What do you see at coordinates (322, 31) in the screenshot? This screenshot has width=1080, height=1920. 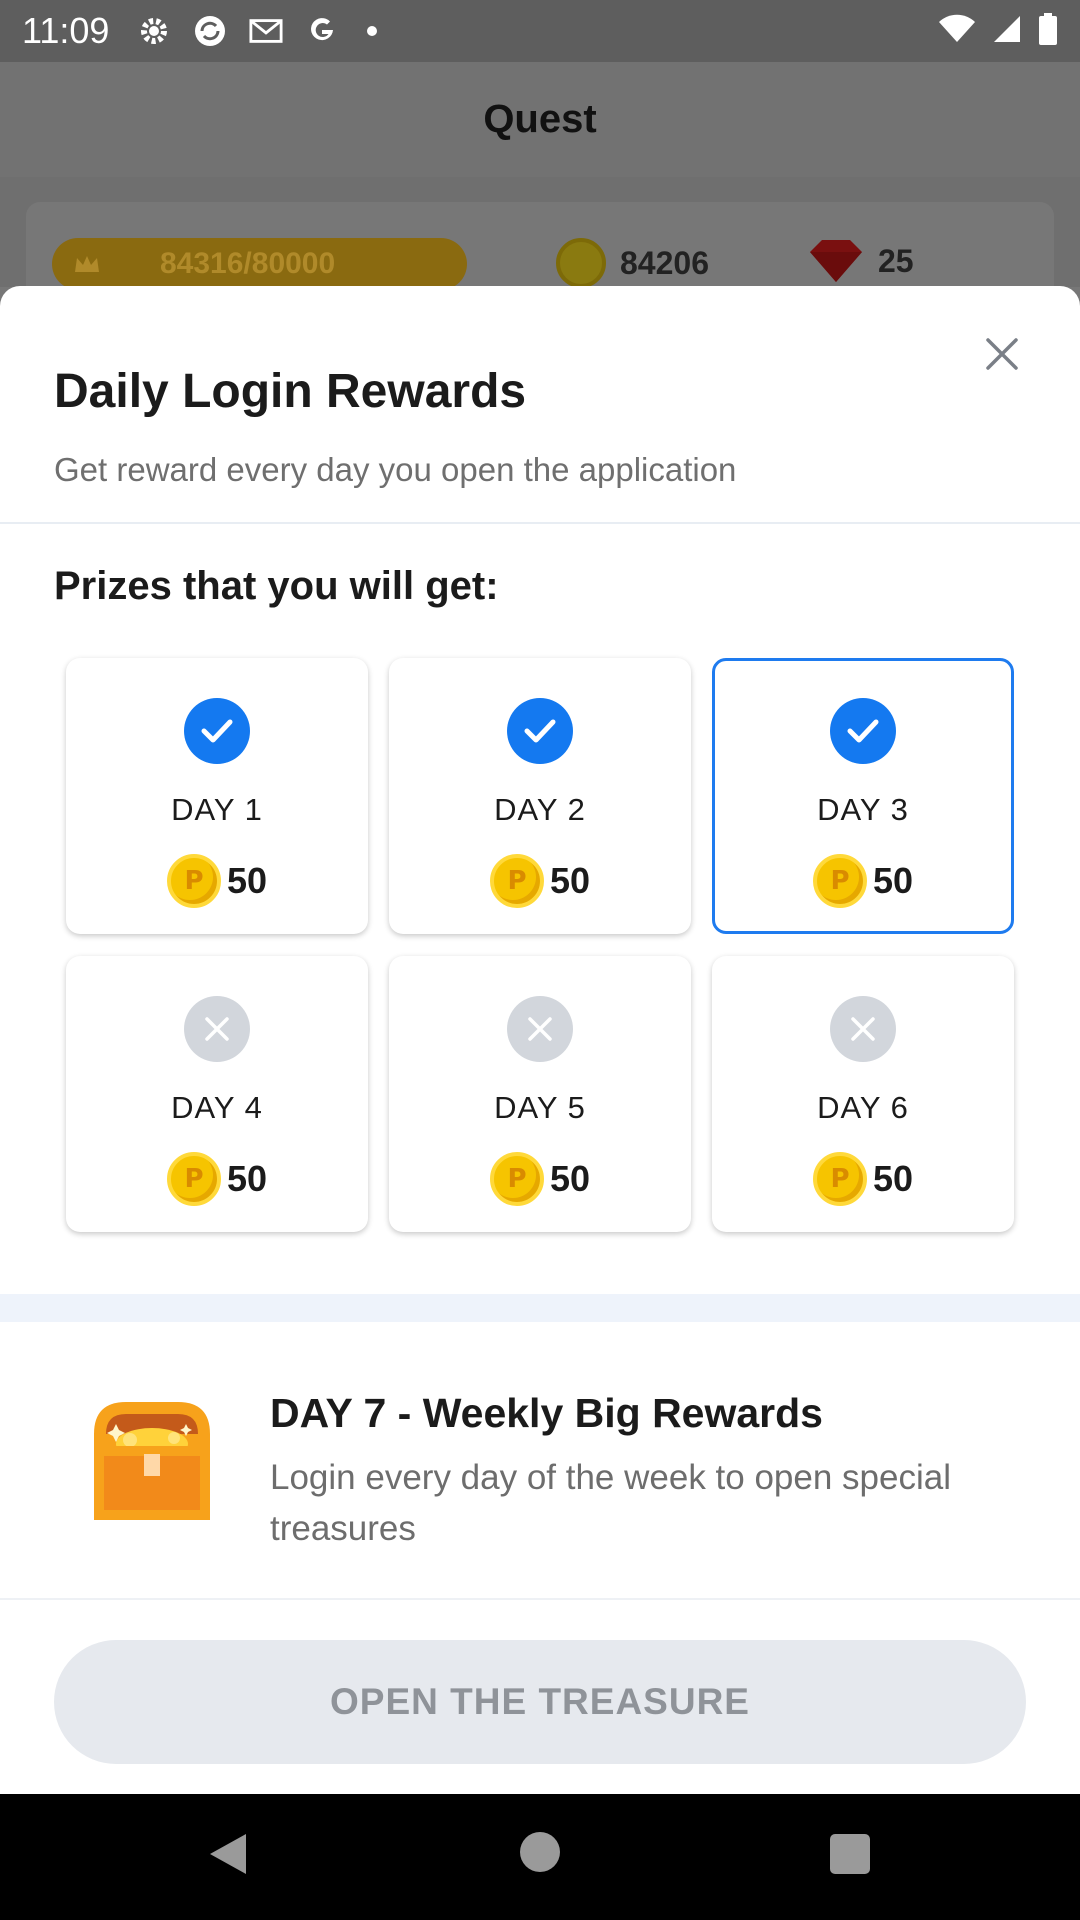 I see `google-icon` at bounding box center [322, 31].